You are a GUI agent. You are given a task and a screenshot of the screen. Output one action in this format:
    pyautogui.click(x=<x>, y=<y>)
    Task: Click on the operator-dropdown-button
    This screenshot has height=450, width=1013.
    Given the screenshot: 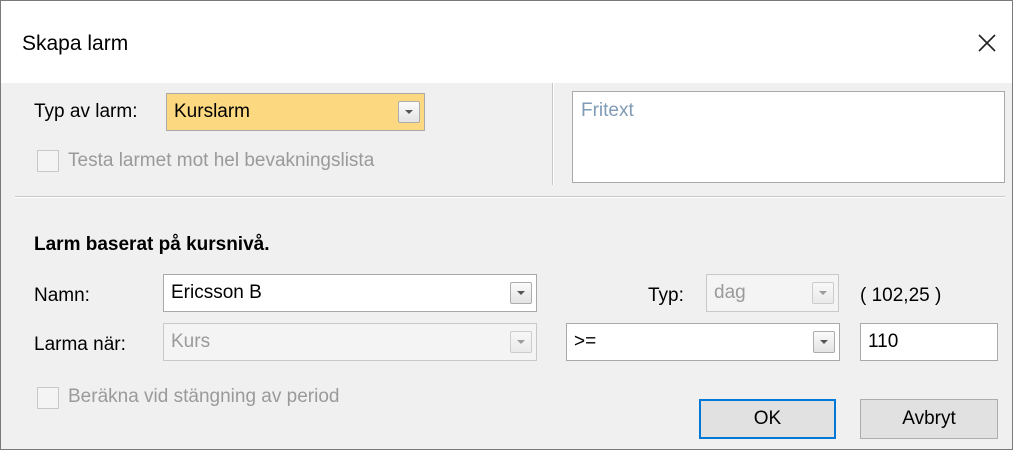 What is the action you would take?
    pyautogui.click(x=824, y=342)
    